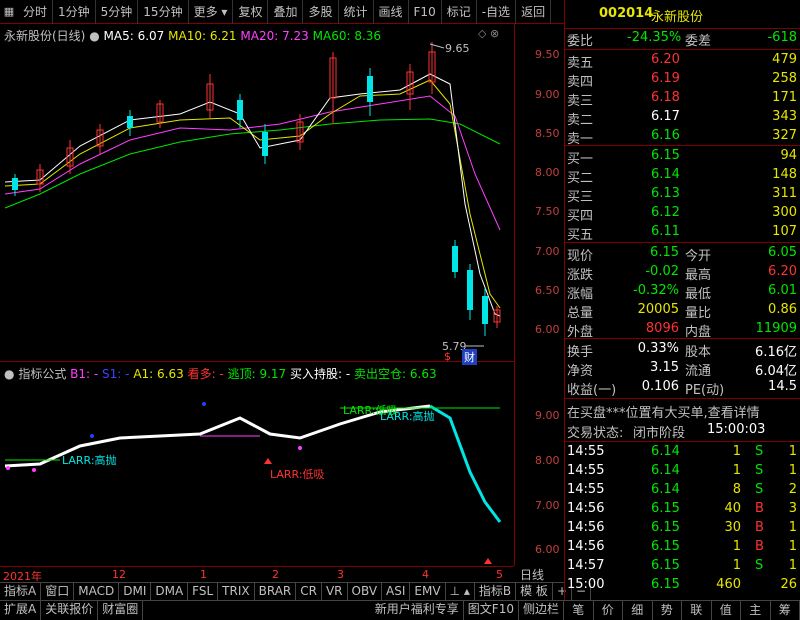 The height and width of the screenshot is (620, 800). Describe the element at coordinates (784, 135) in the screenshot. I see `ask-volume: 327` at that location.